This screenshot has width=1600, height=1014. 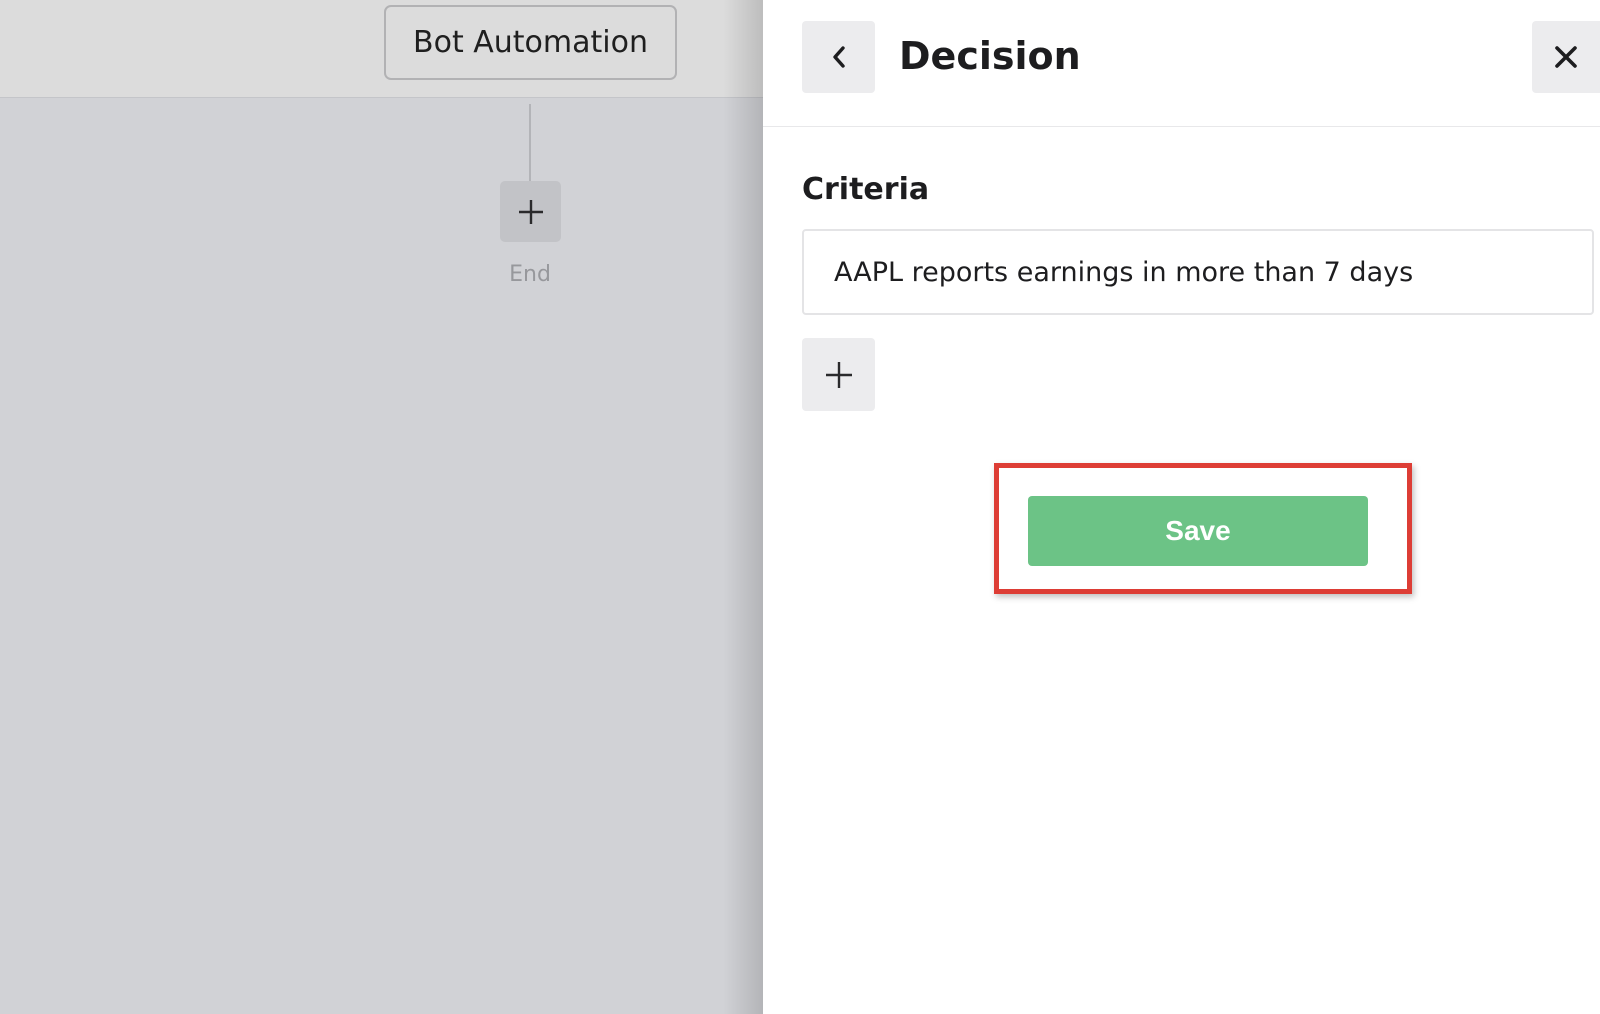 What do you see at coordinates (990, 56) in the screenshot?
I see `panel-title: Decision` at bounding box center [990, 56].